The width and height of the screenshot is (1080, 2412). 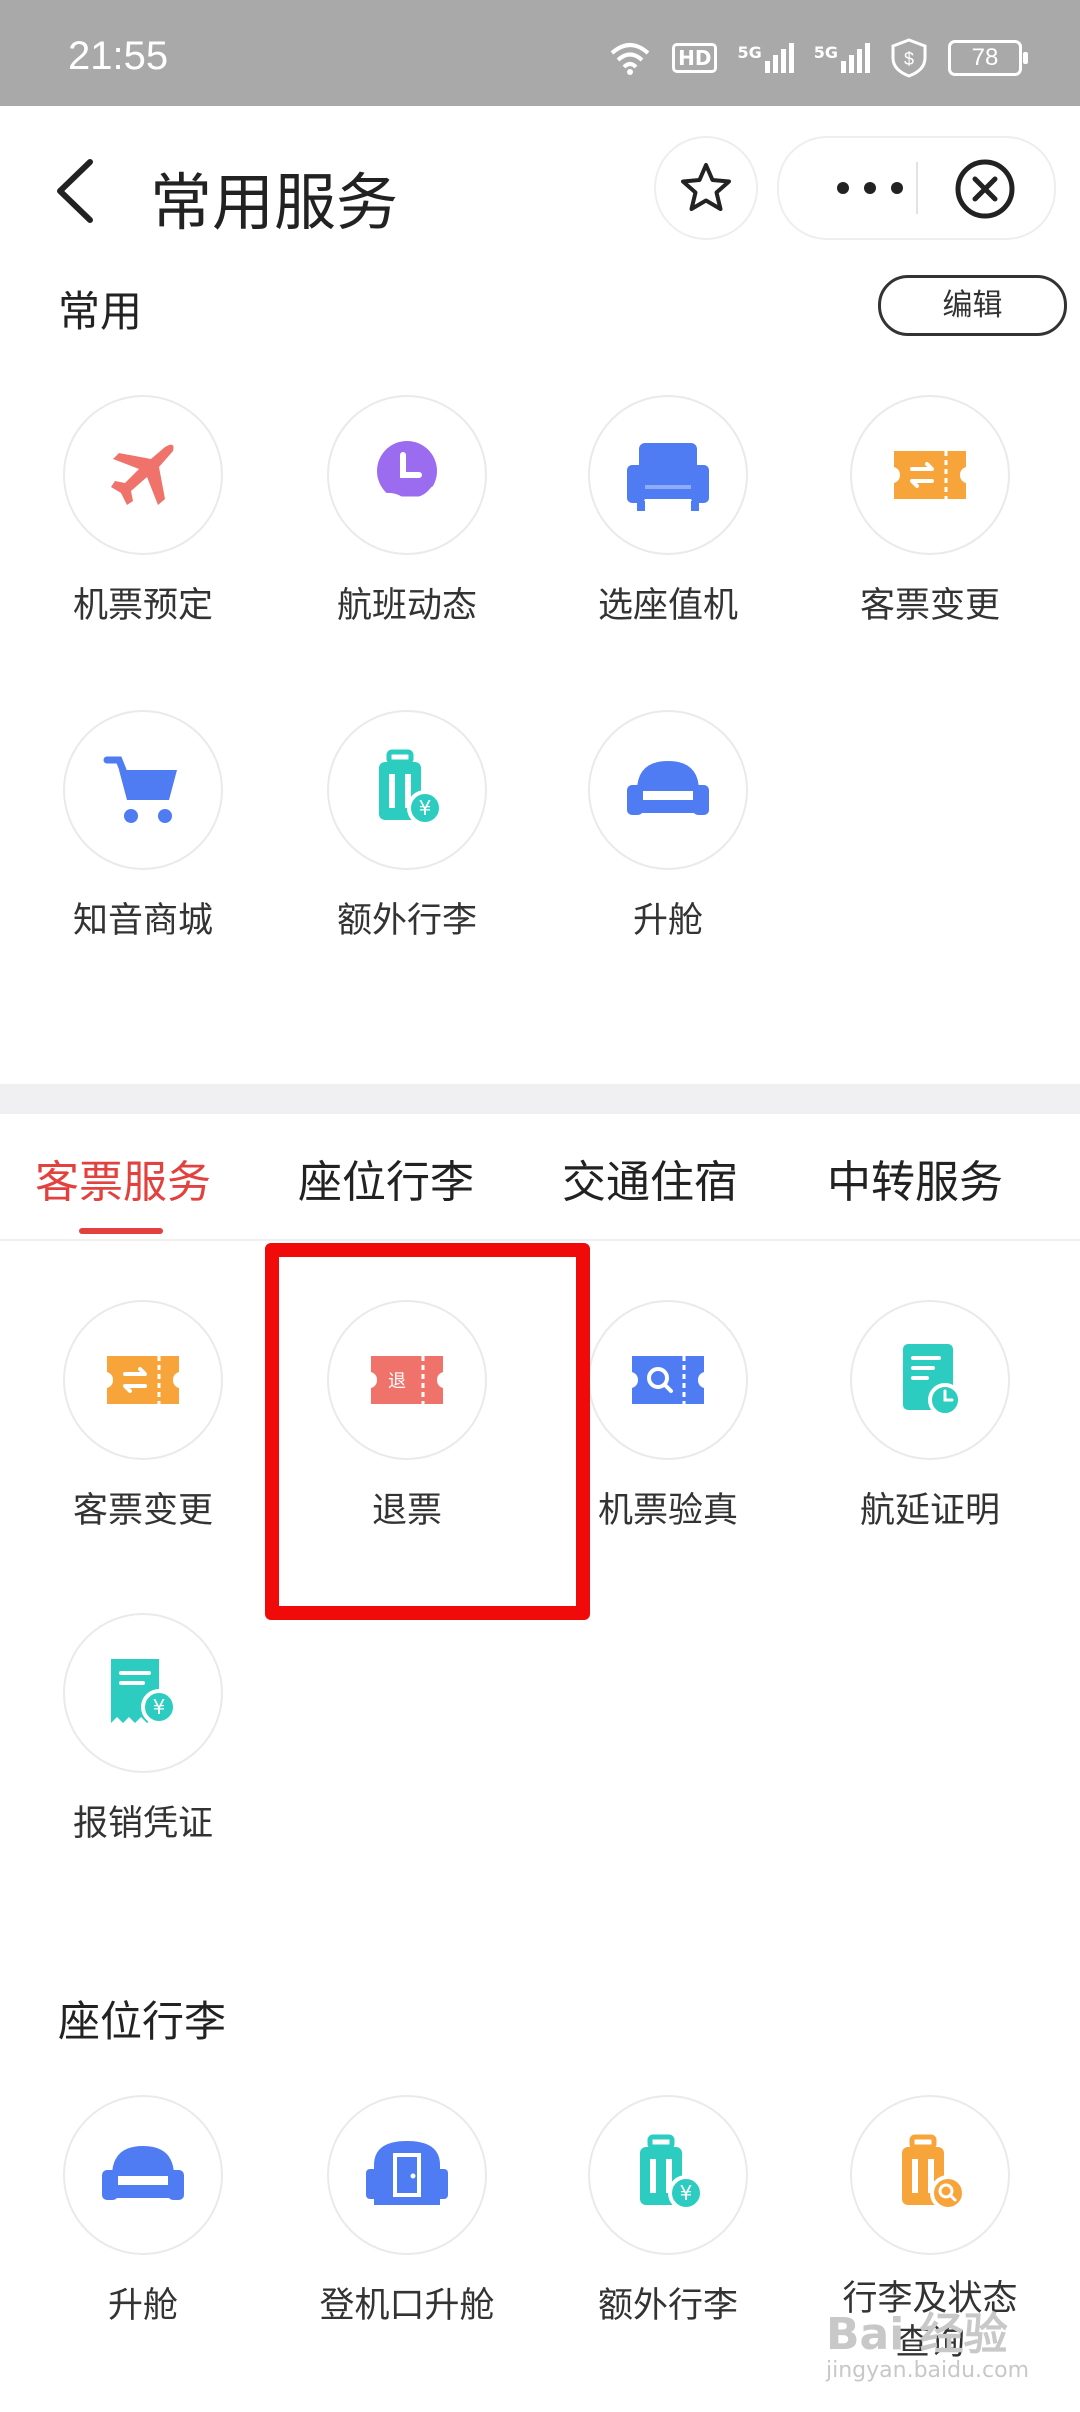 I want to click on section-divider, so click(x=540, y=1099).